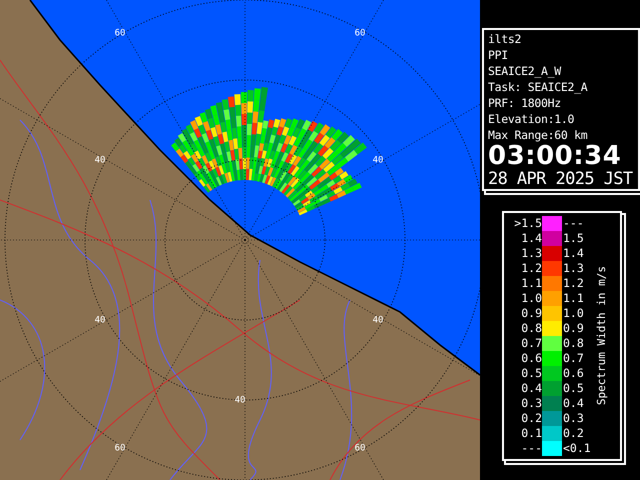  What do you see at coordinates (531, 433) in the screenshot?
I see `legend-label: 0.1` at bounding box center [531, 433].